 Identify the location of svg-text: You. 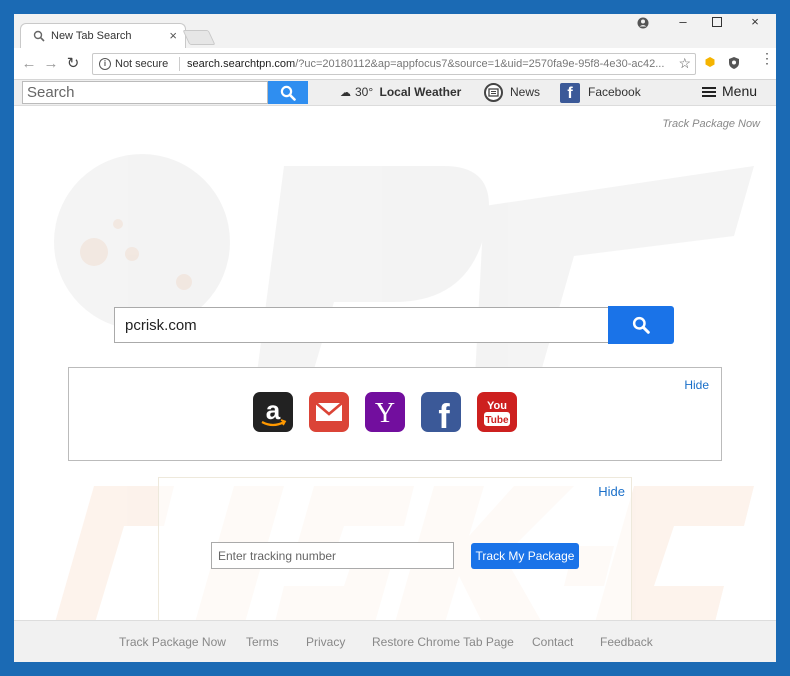
(497, 406).